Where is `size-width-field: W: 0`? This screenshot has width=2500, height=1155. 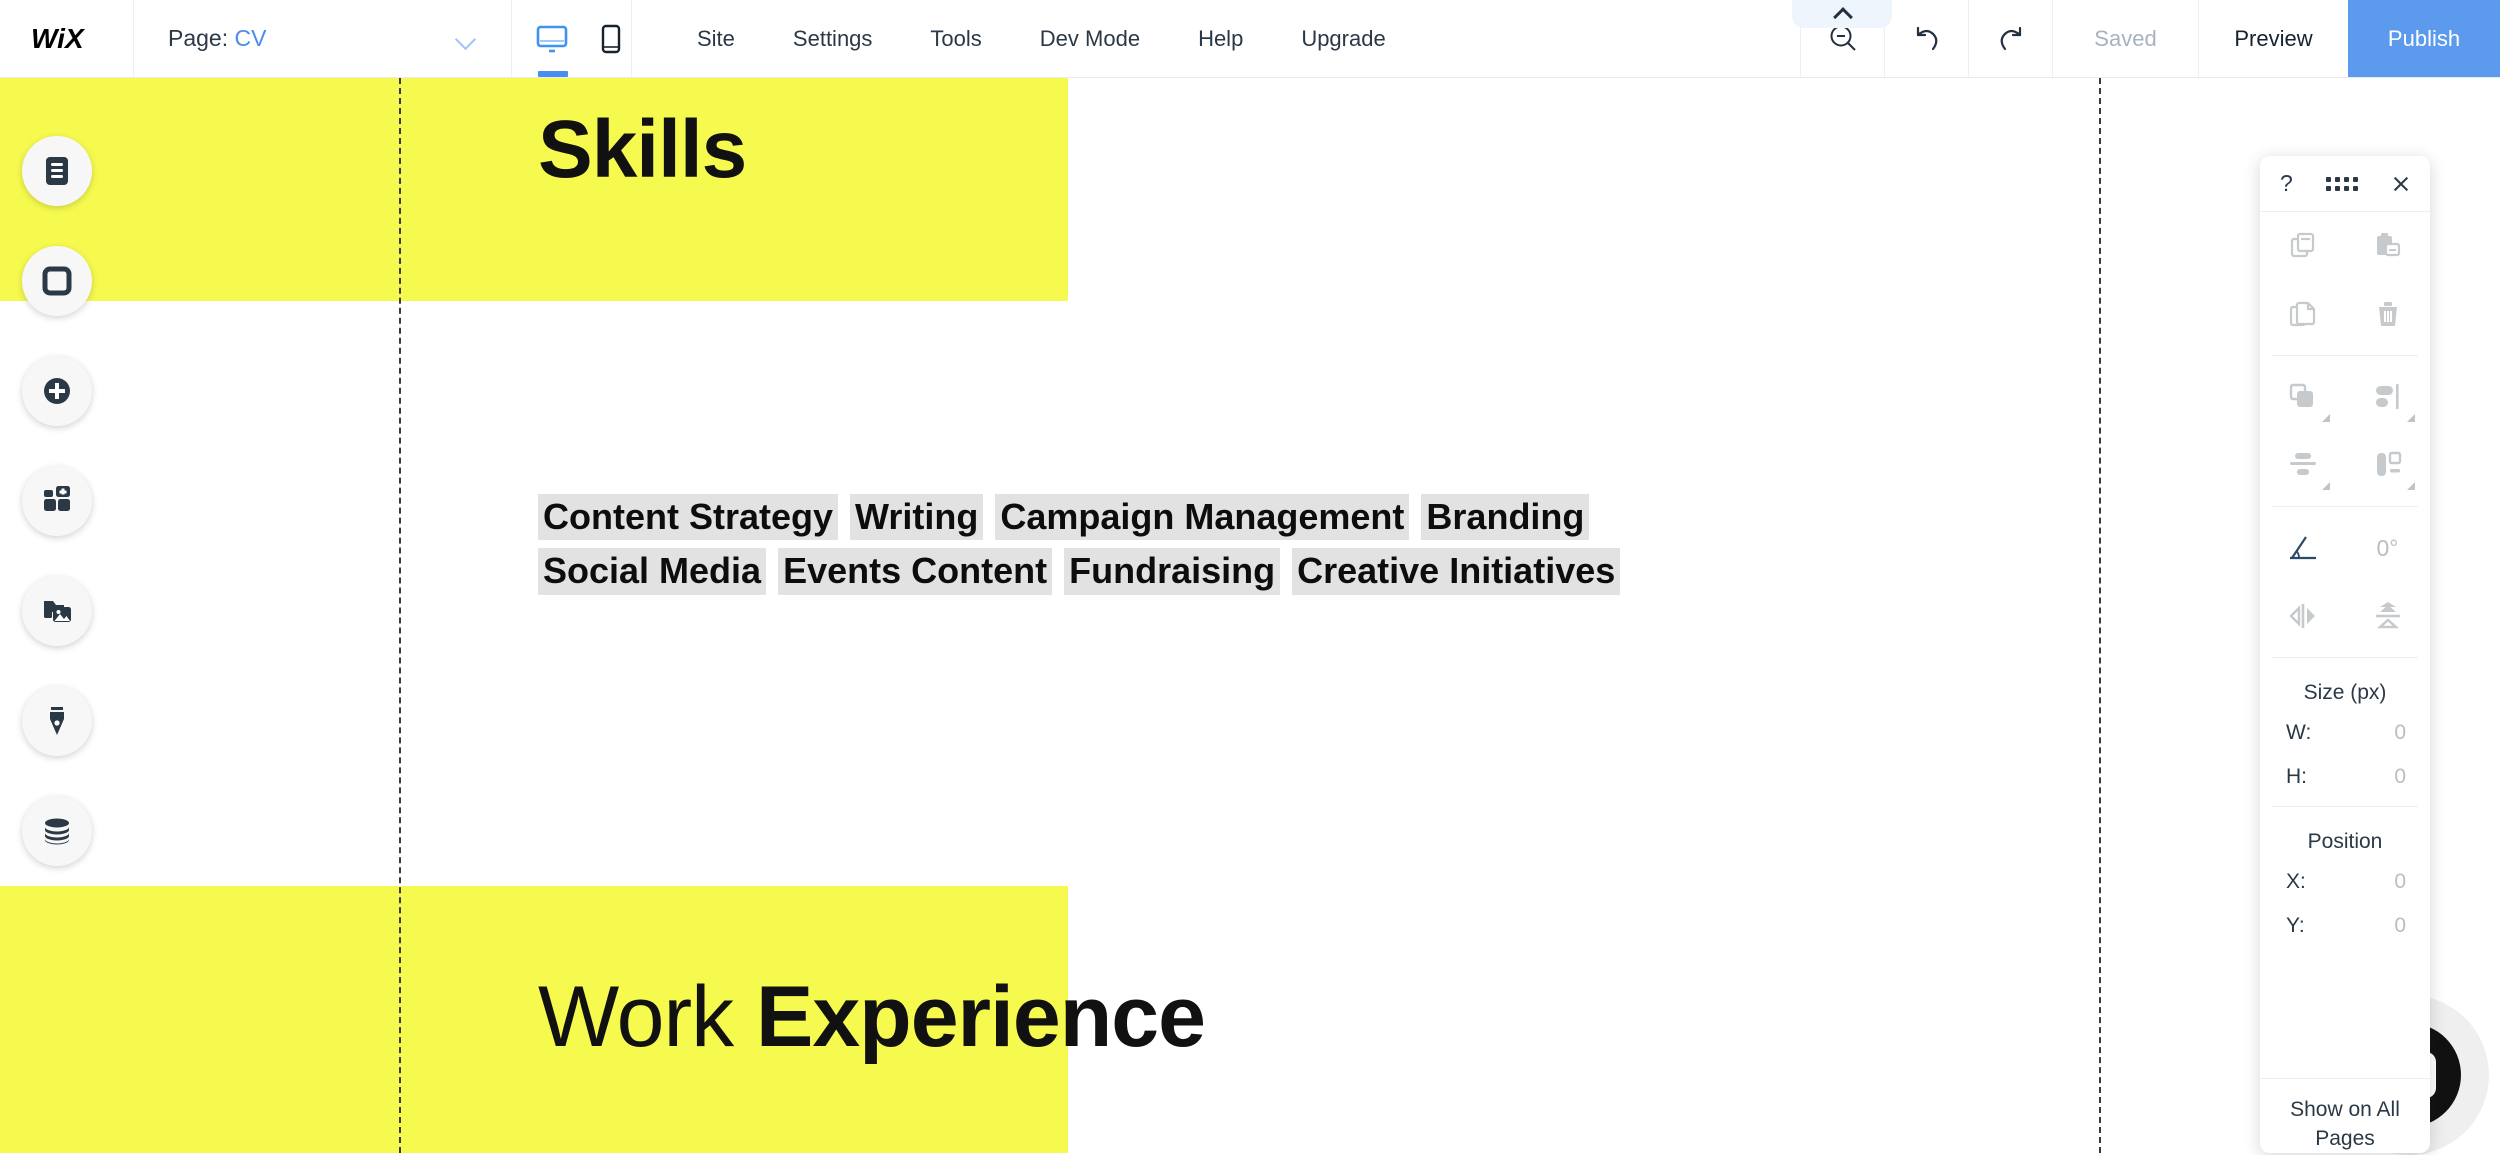 size-width-field: W: 0 is located at coordinates (2345, 733).